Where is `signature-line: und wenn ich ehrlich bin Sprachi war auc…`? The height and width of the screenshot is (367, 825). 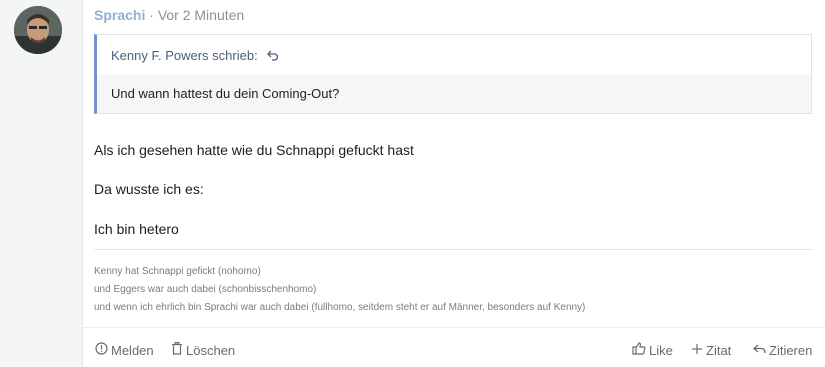
signature-line: und wenn ich ehrlich bin Sprachi war auc… is located at coordinates (340, 307).